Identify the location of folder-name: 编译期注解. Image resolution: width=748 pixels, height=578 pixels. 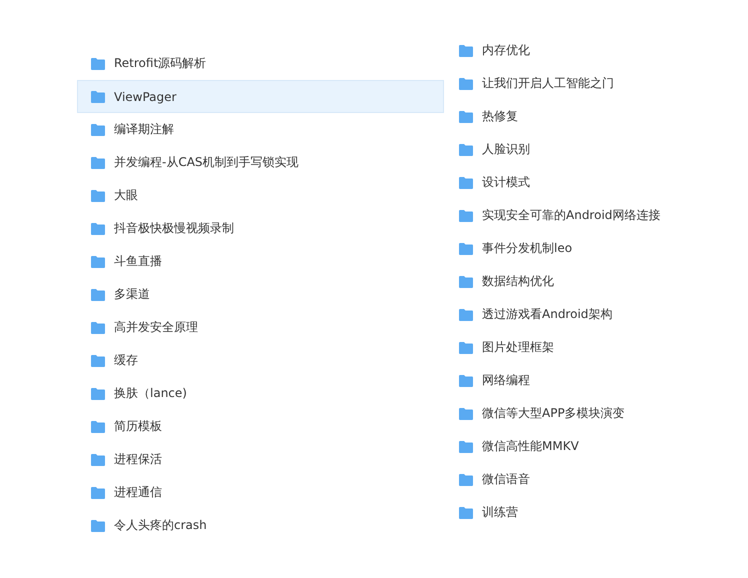
(144, 129).